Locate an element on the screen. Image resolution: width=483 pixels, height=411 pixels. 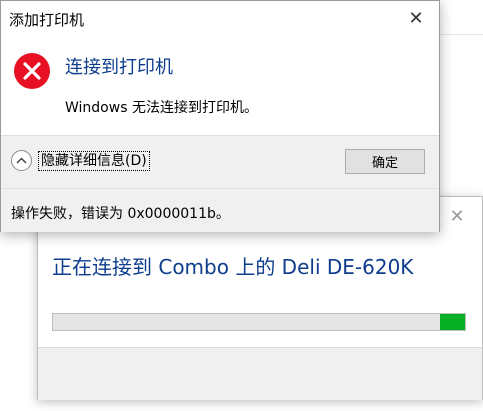
progress-heading: 正在连接到 Combo 上的 Deli DE-620K is located at coordinates (233, 267).